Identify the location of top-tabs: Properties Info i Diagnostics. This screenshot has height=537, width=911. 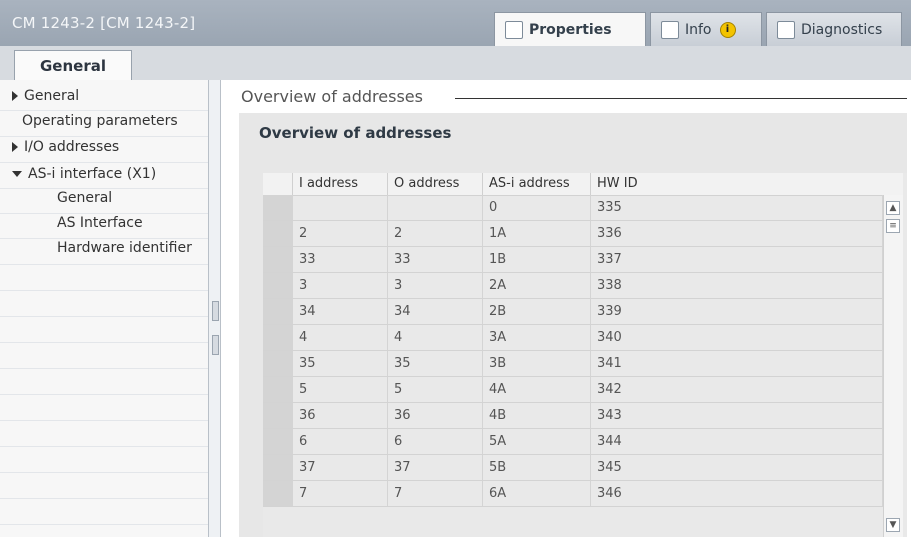
(700, 29).